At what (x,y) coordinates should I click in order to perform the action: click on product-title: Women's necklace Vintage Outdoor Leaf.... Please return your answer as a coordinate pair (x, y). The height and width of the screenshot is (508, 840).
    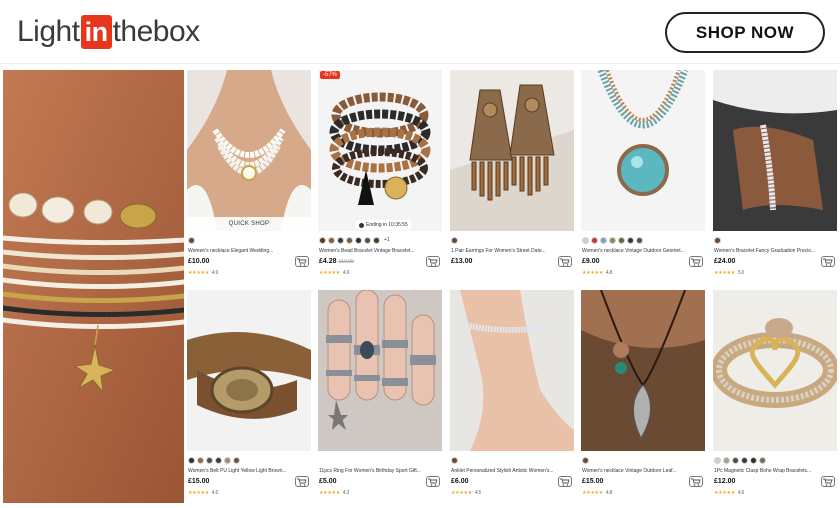
    Looking at the image, I should click on (641, 471).